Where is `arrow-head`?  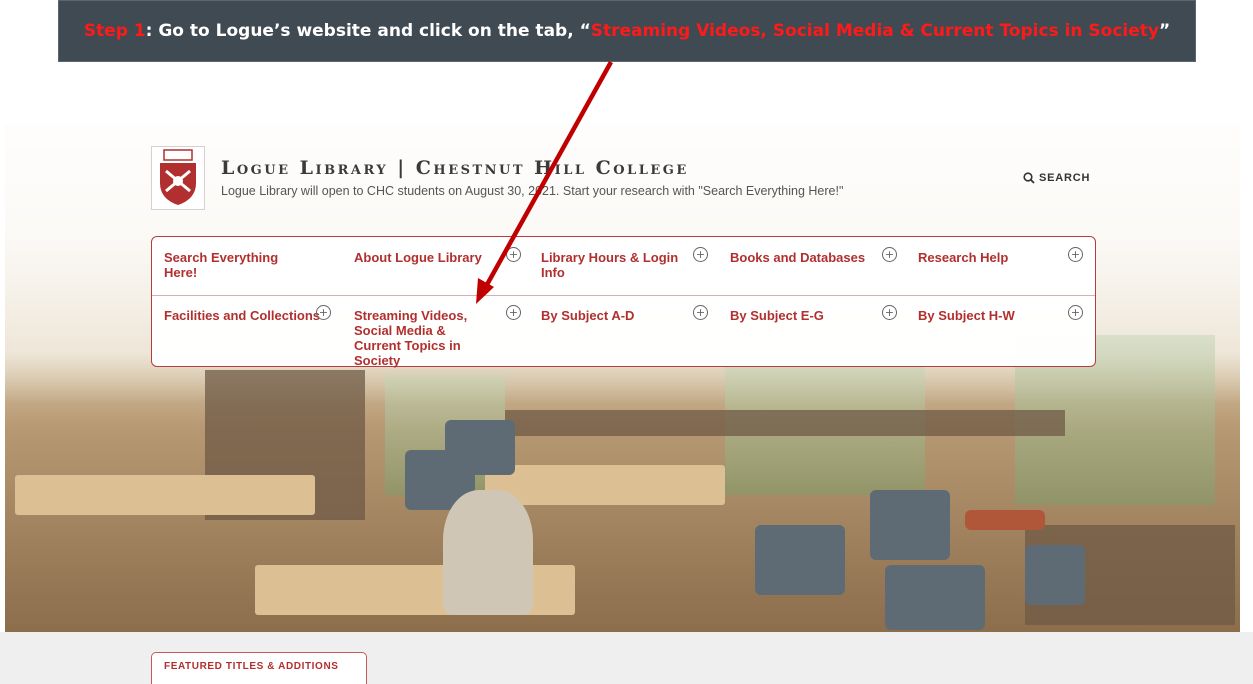 arrow-head is located at coordinates (485, 291).